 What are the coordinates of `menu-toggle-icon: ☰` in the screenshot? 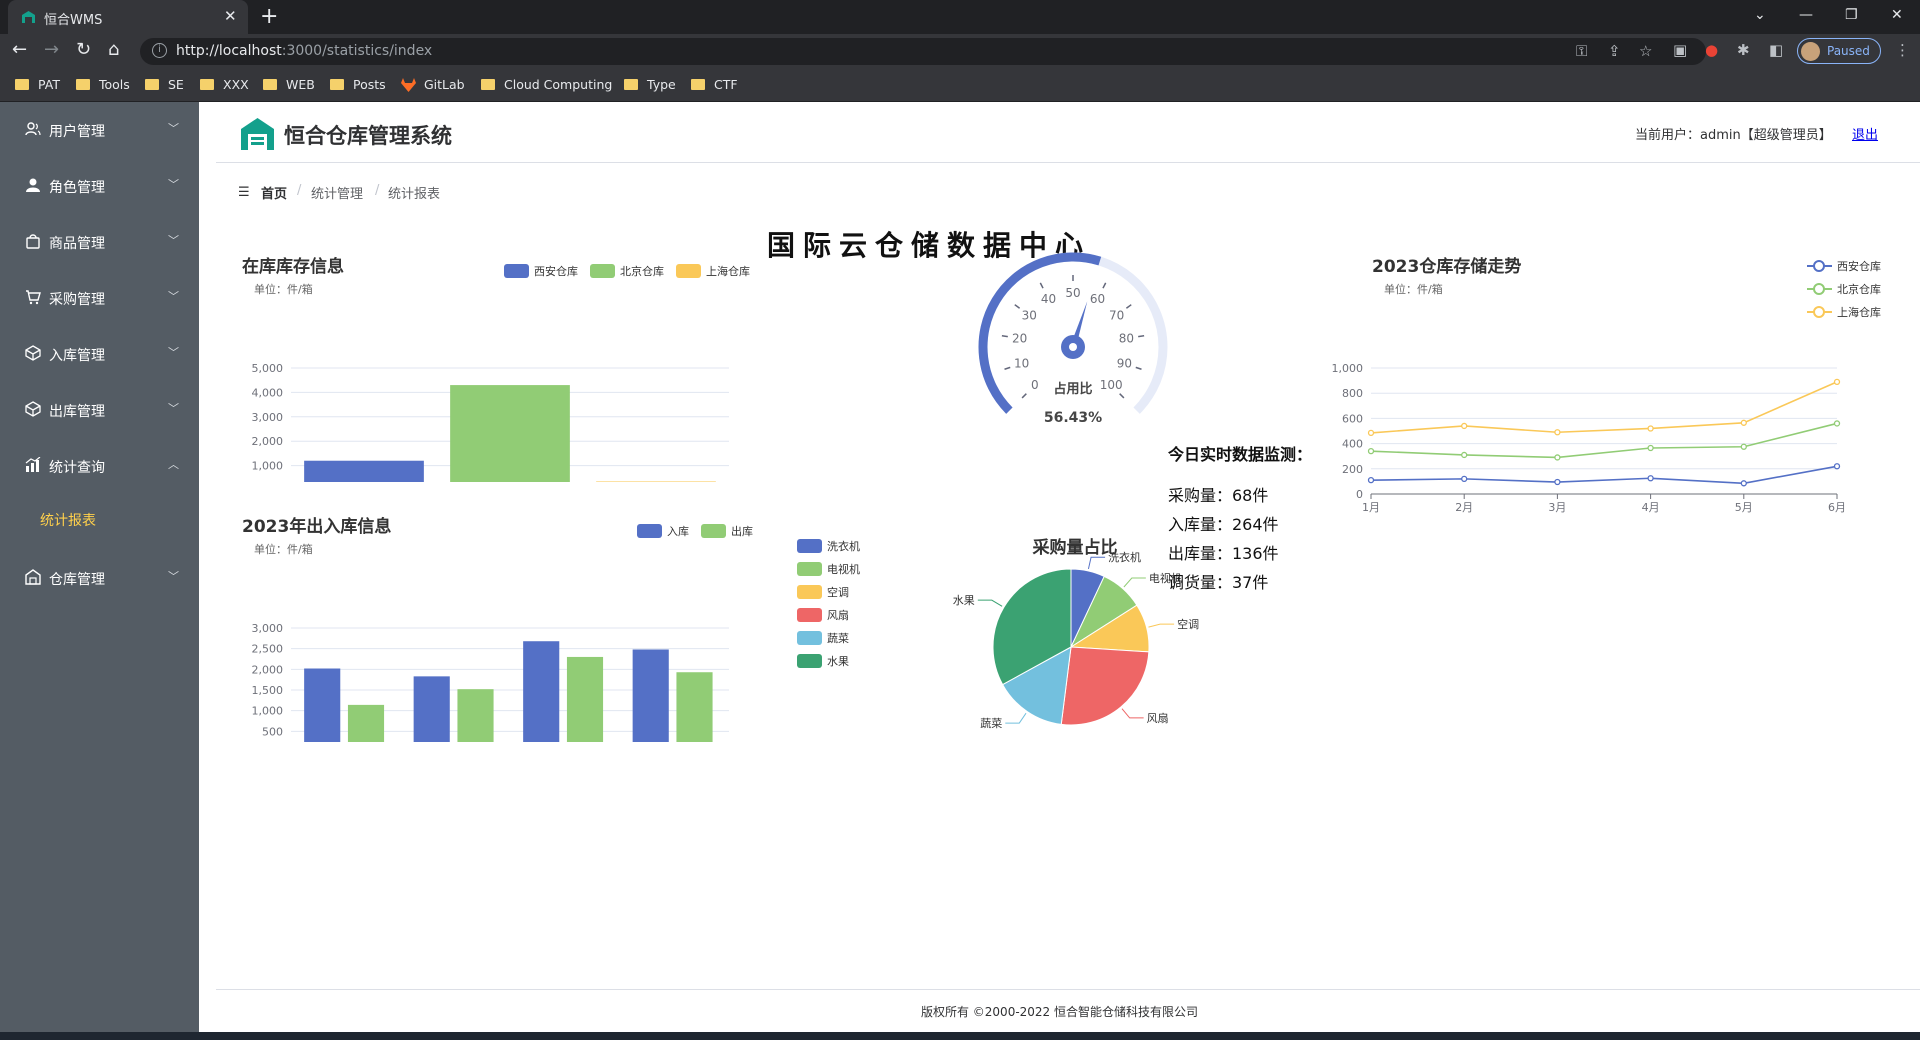 It's located at (244, 192).